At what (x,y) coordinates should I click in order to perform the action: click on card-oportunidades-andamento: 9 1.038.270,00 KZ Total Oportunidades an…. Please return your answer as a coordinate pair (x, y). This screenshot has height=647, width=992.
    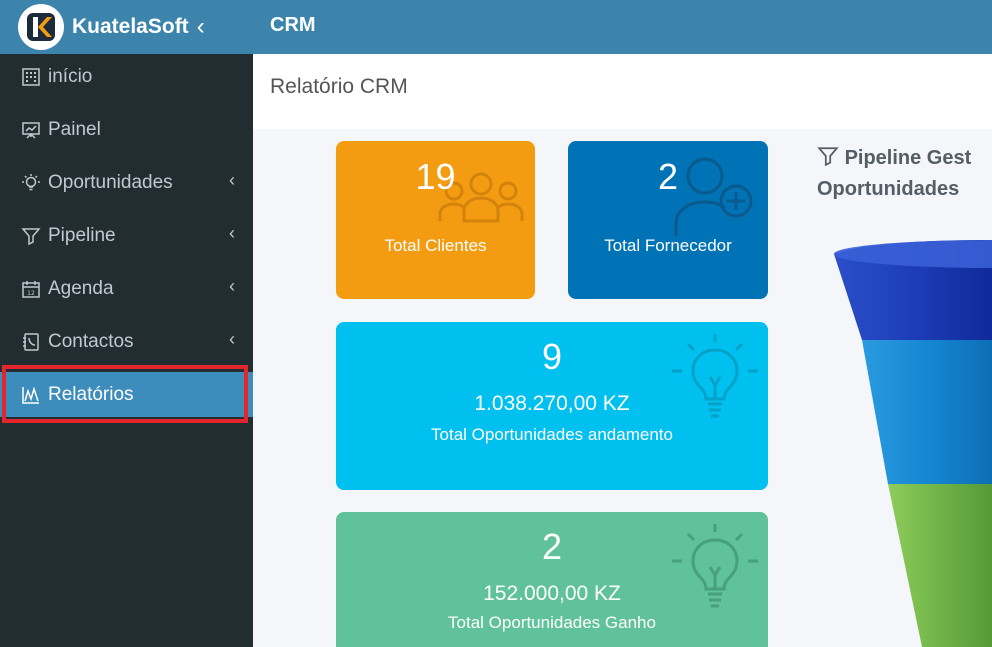
    Looking at the image, I should click on (552, 406).